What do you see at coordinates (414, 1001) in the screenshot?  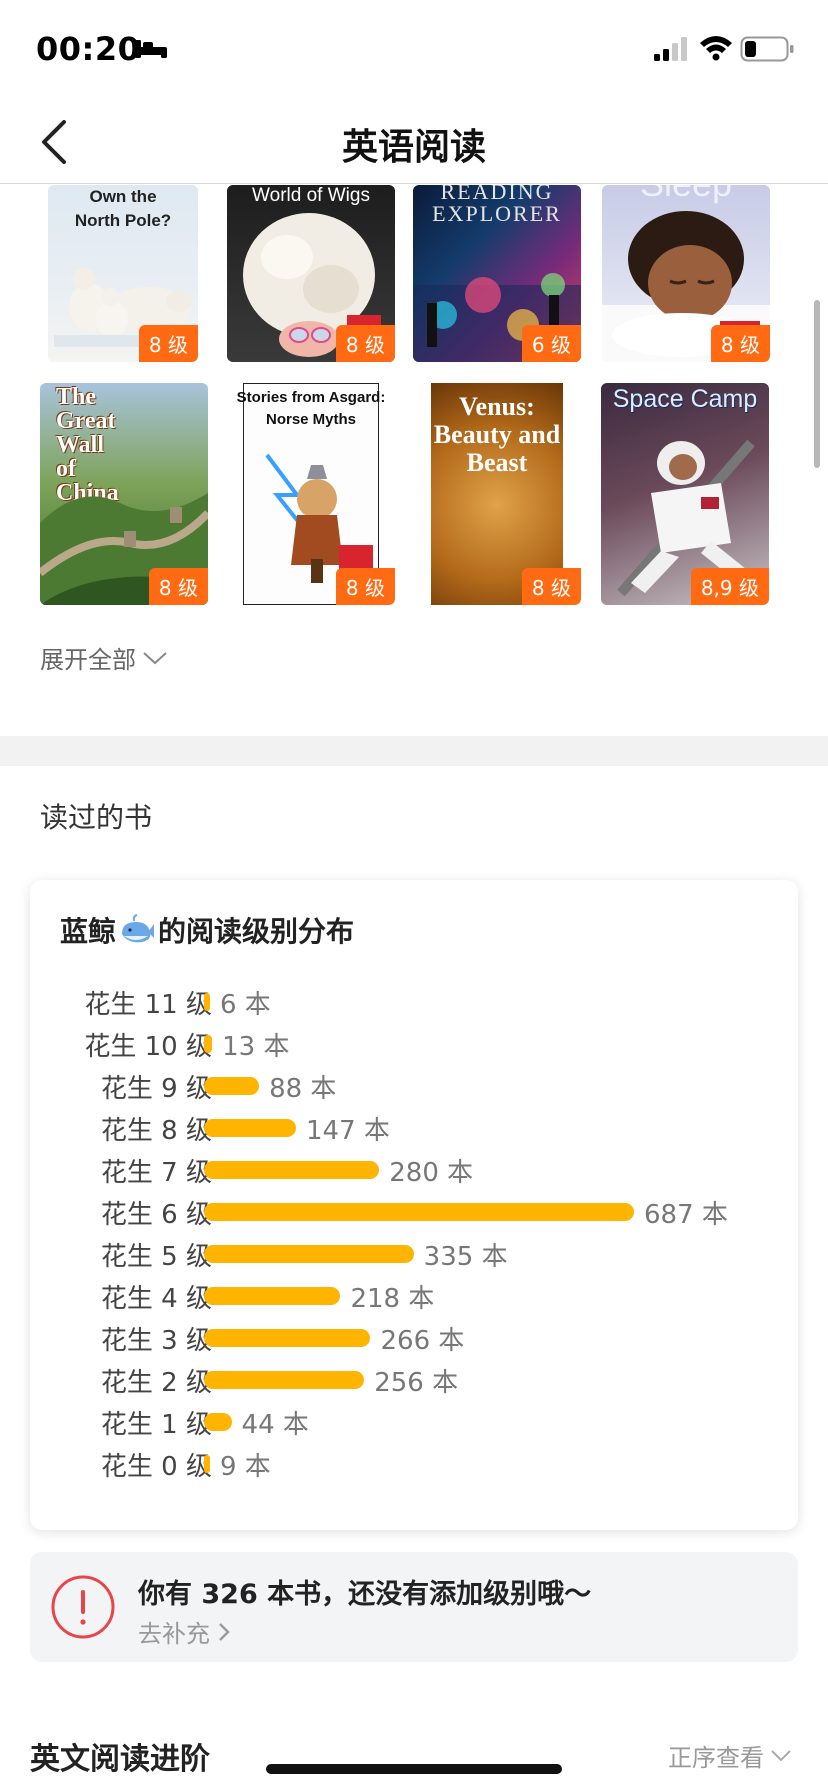 I see `distribution-row: 花生 11 级 6 本` at bounding box center [414, 1001].